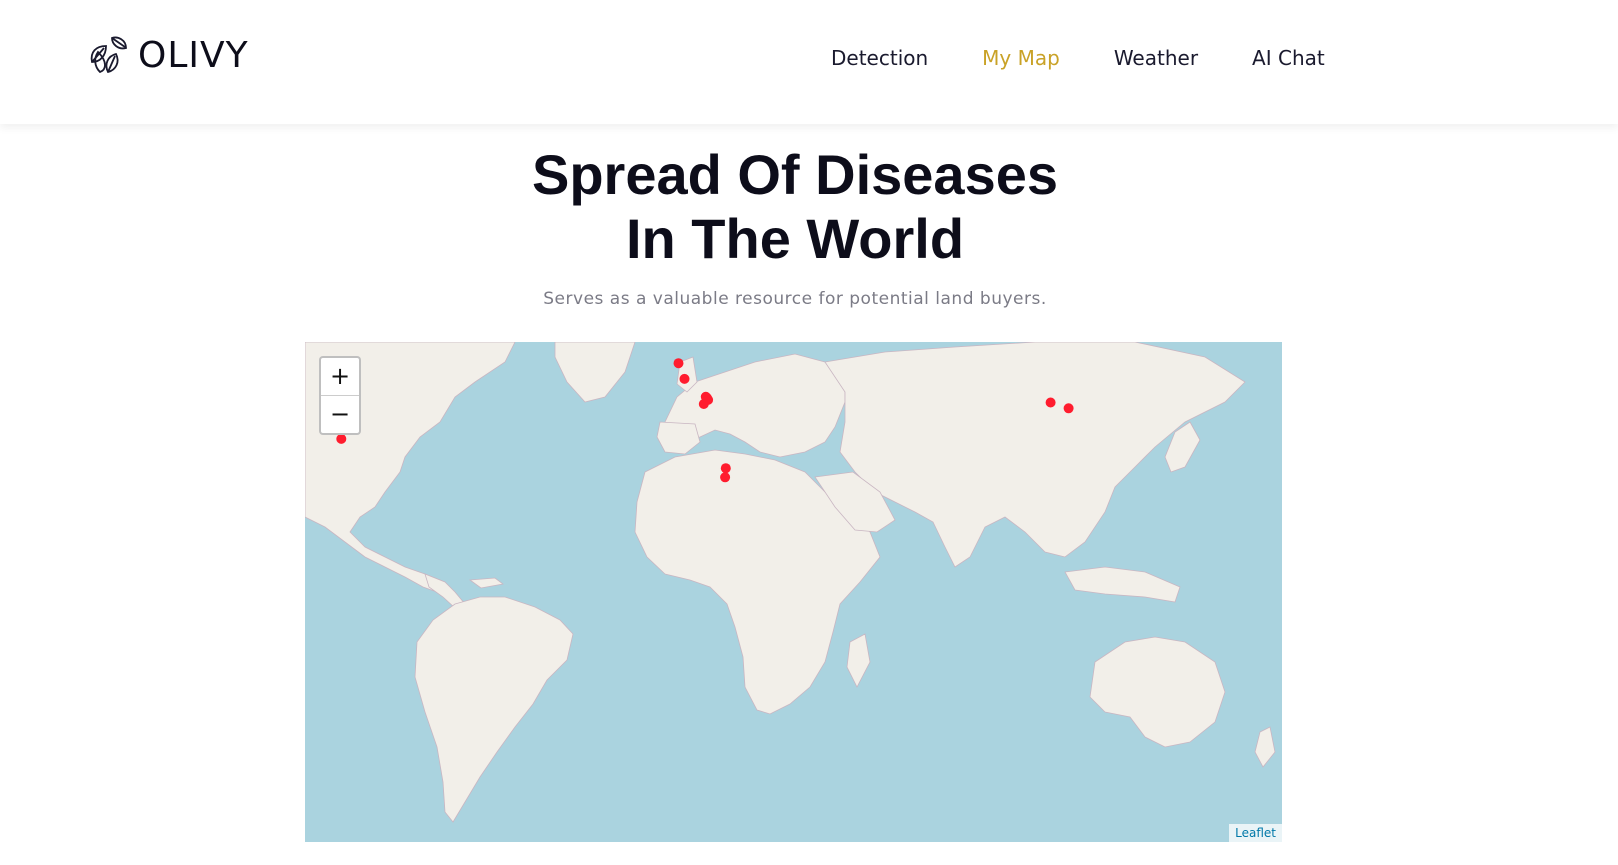 Image resolution: width=1618 pixels, height=865 pixels. What do you see at coordinates (193, 55) in the screenshot?
I see `brand-name: OLIVY` at bounding box center [193, 55].